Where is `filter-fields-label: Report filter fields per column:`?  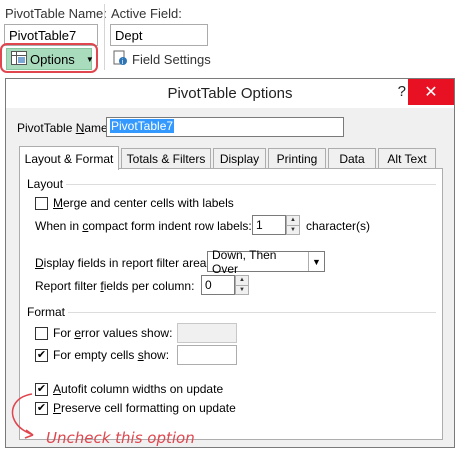 filter-fields-label: Report filter fields per column: is located at coordinates (115, 286).